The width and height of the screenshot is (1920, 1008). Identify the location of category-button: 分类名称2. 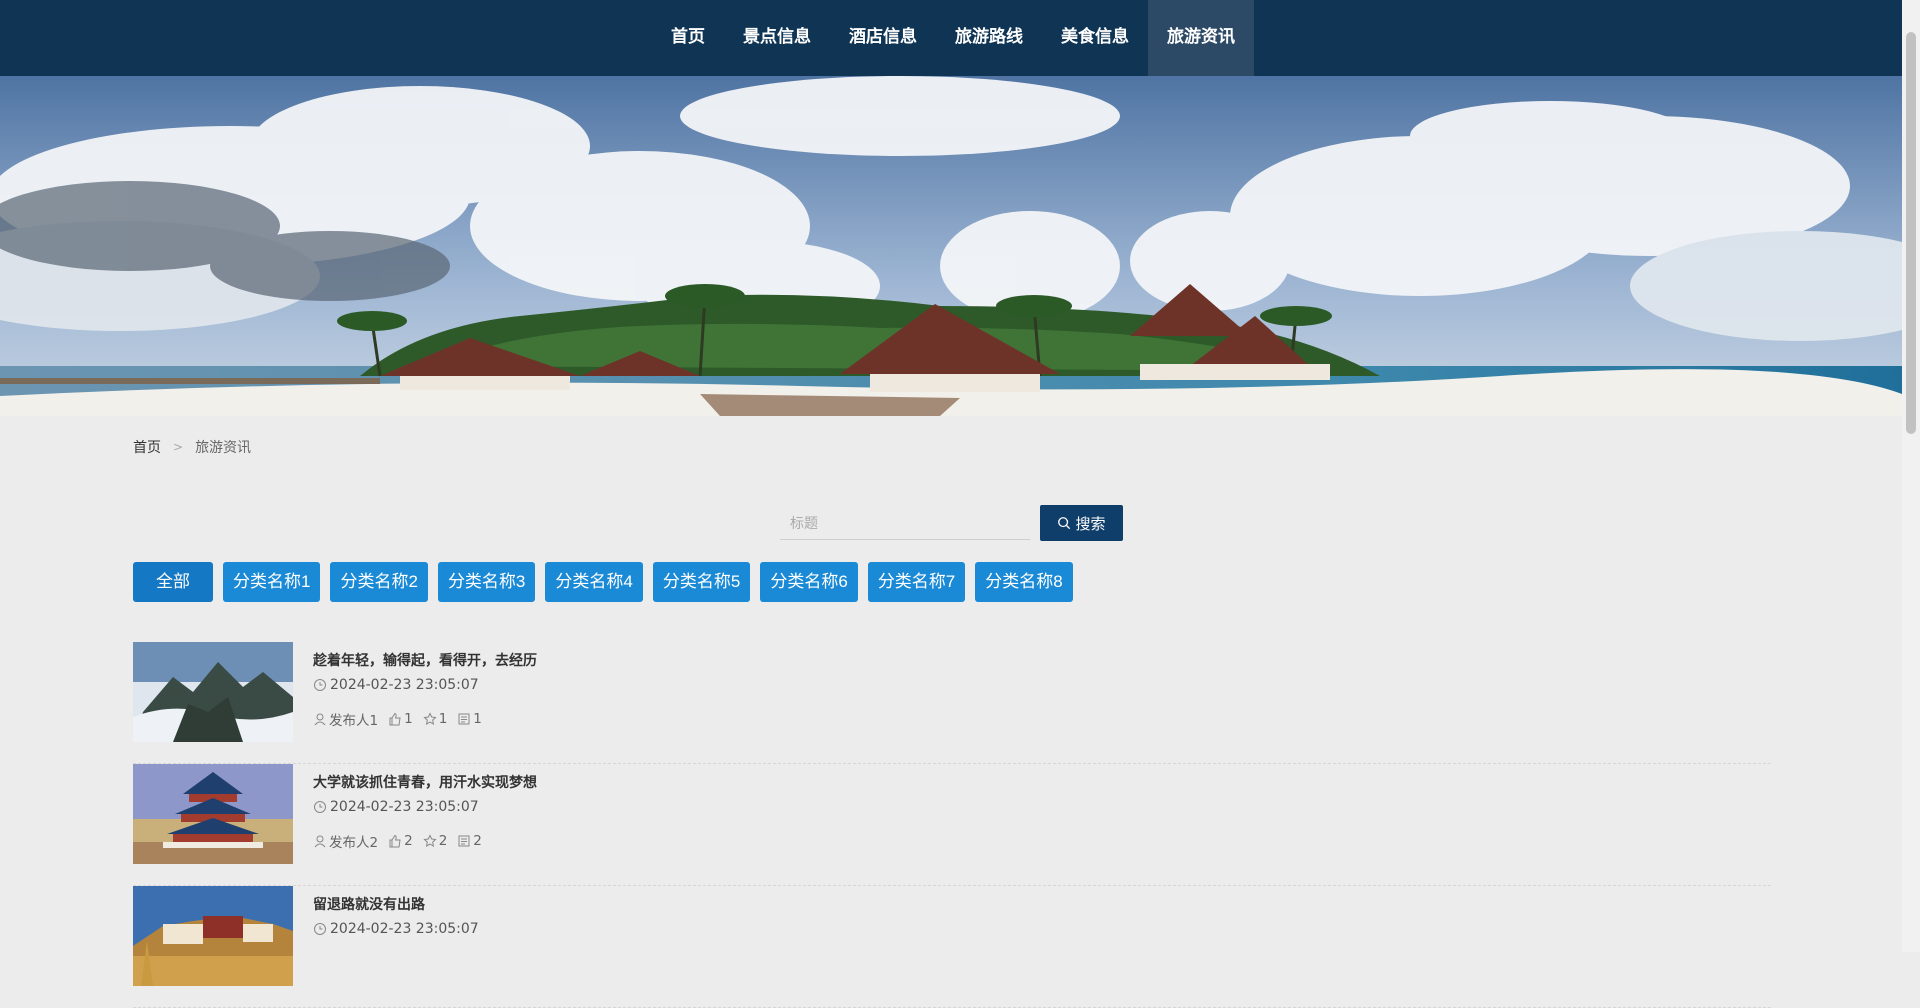
(379, 582).